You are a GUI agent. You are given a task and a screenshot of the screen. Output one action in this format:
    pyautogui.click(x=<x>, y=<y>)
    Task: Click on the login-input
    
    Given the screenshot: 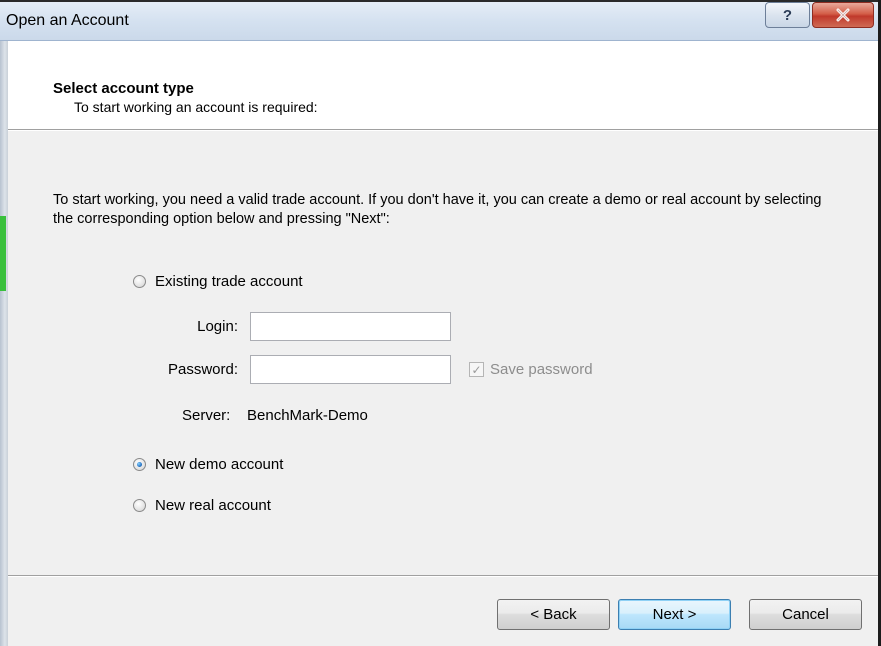 What is the action you would take?
    pyautogui.click(x=350, y=326)
    